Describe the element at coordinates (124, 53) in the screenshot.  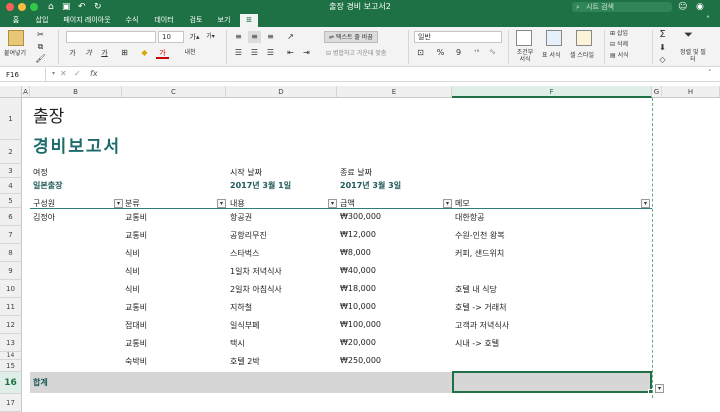
I see `borders-icon: ⊞` at that location.